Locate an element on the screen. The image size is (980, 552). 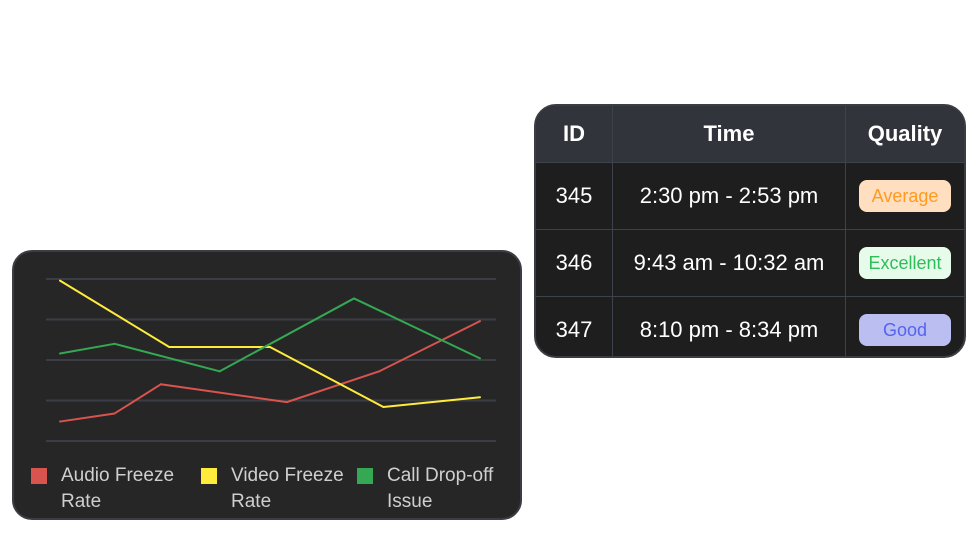
quality-badge: Good is located at coordinates (905, 330).